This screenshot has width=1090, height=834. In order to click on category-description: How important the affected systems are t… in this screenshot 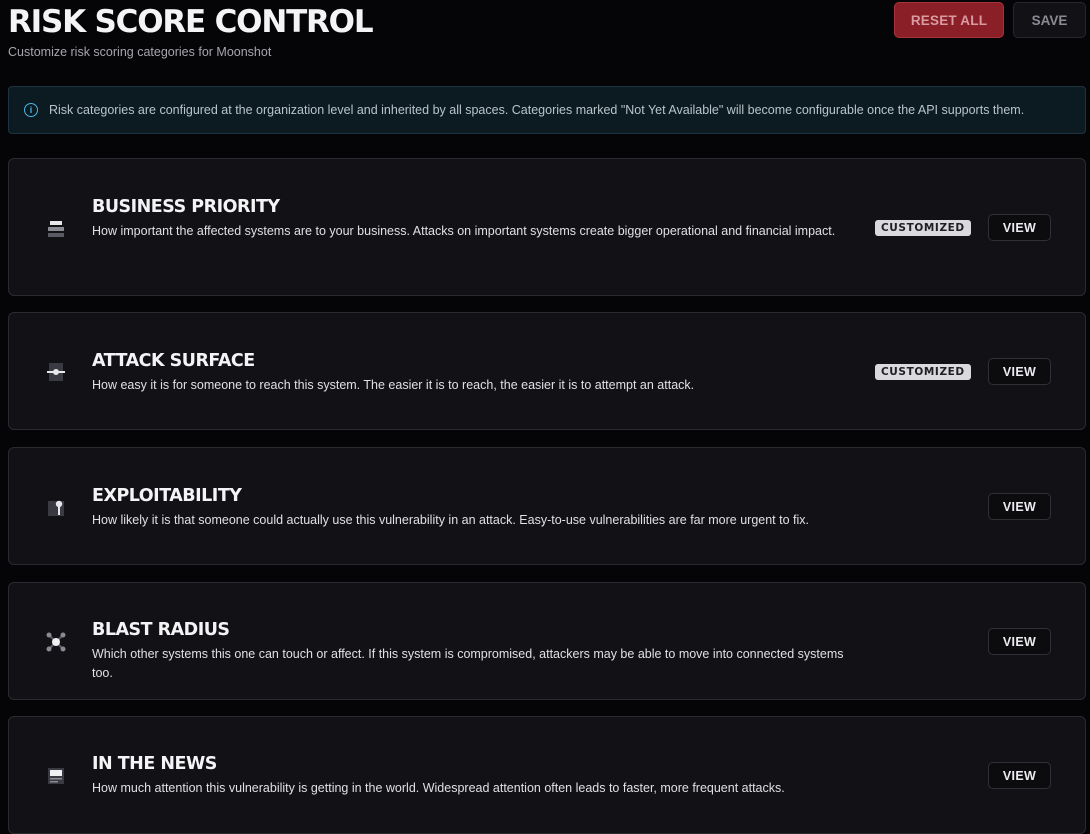, I will do `click(464, 231)`.